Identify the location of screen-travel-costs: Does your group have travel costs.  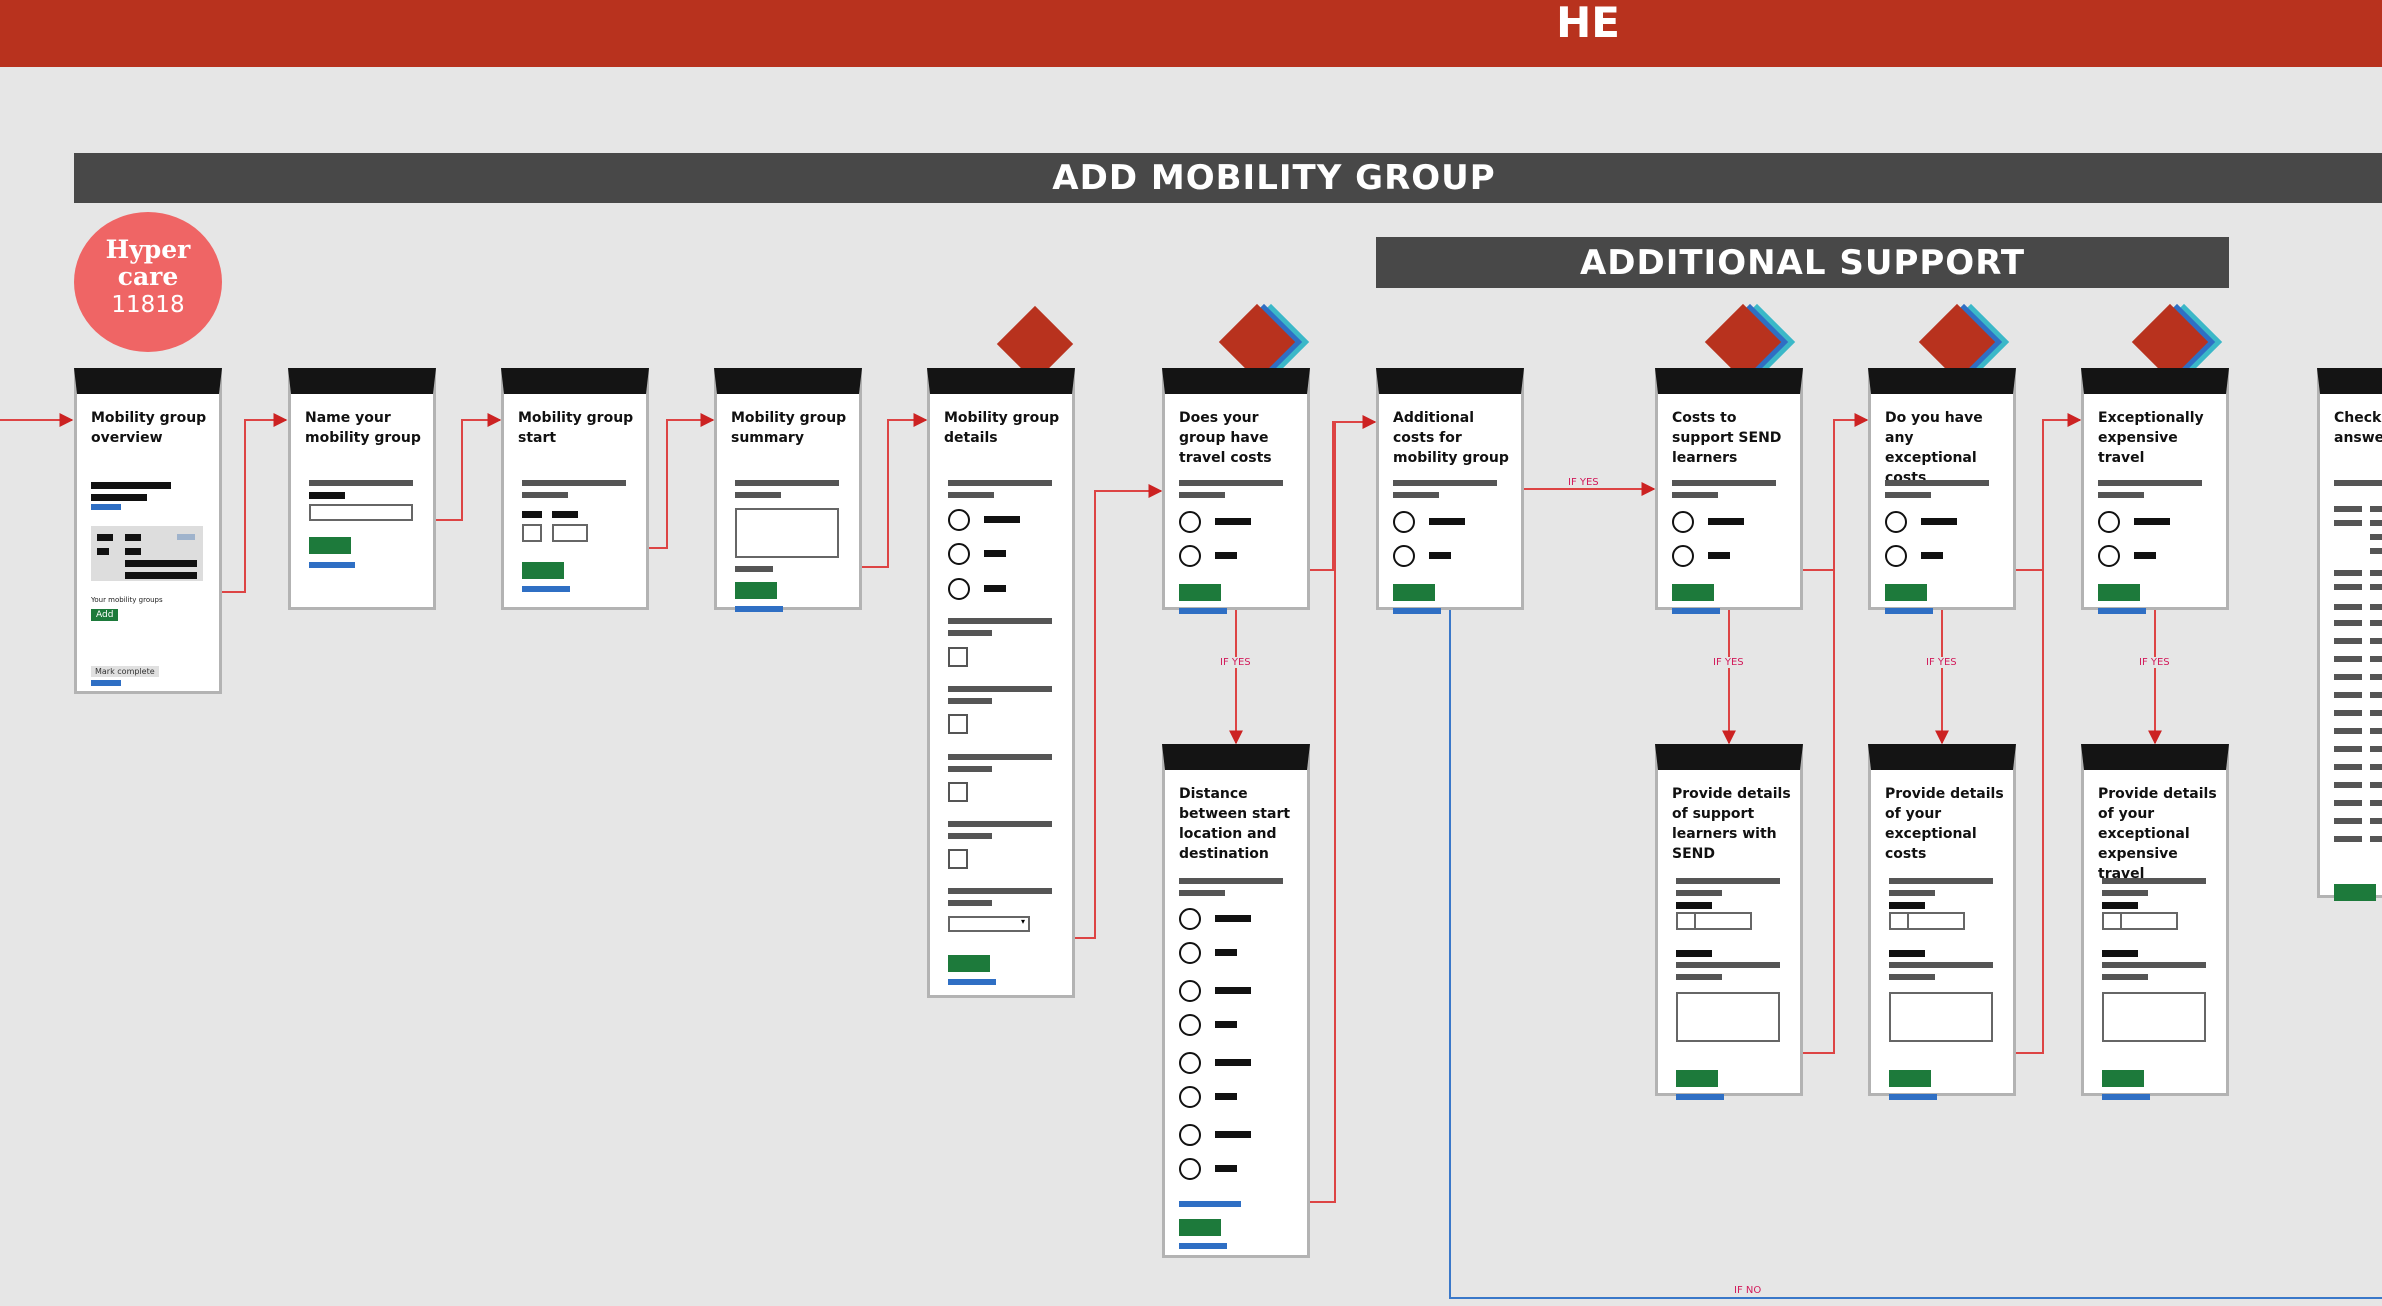
(1236, 491).